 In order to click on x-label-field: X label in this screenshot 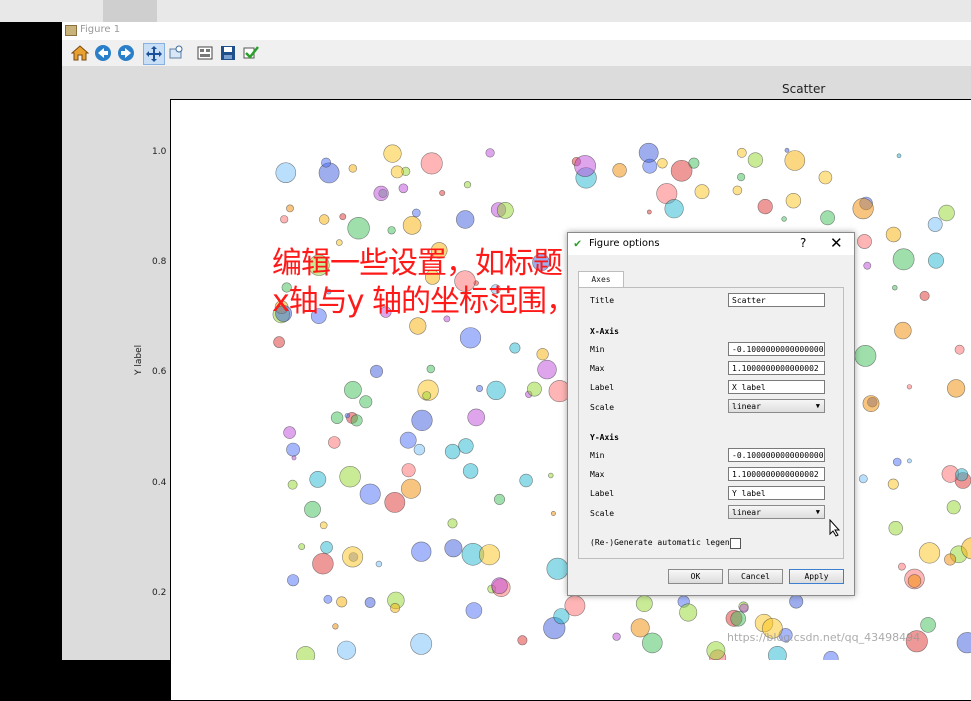, I will do `click(776, 387)`.